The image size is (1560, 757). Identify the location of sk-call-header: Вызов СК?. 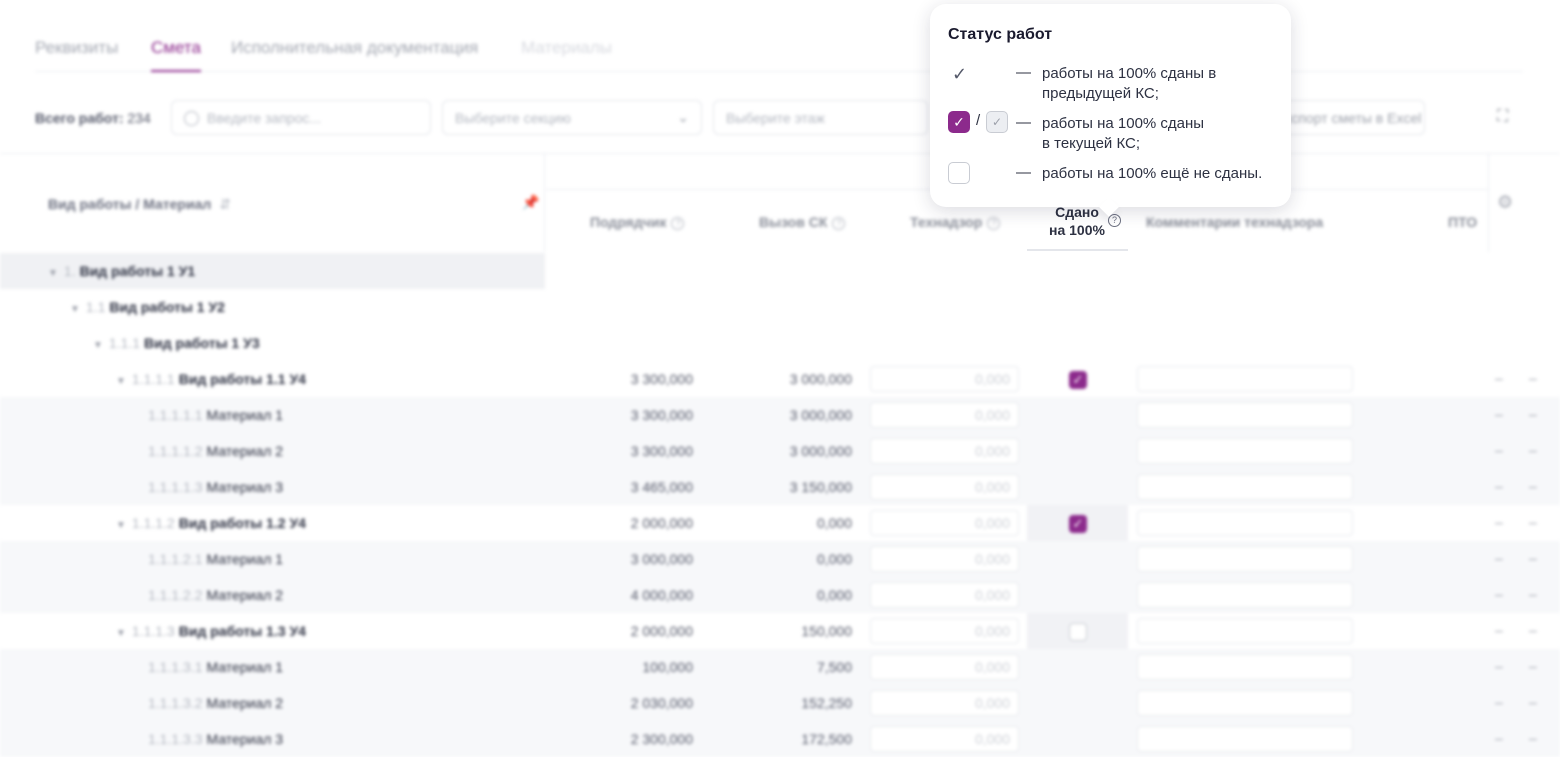
(802, 222).